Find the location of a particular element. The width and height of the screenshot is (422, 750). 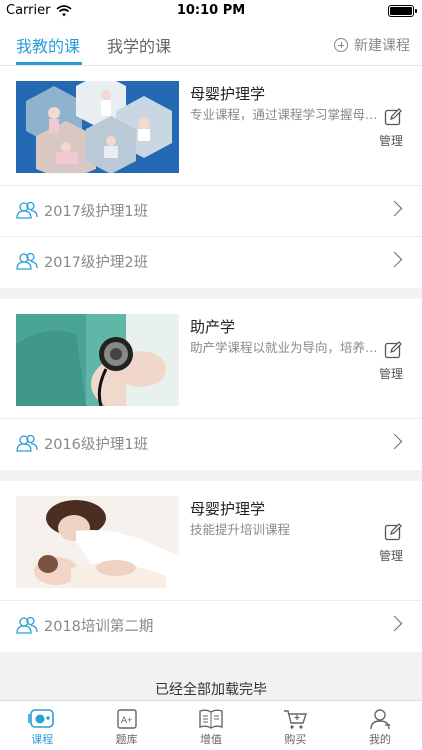

class-row: 2018培训第二期 is located at coordinates (211, 626).